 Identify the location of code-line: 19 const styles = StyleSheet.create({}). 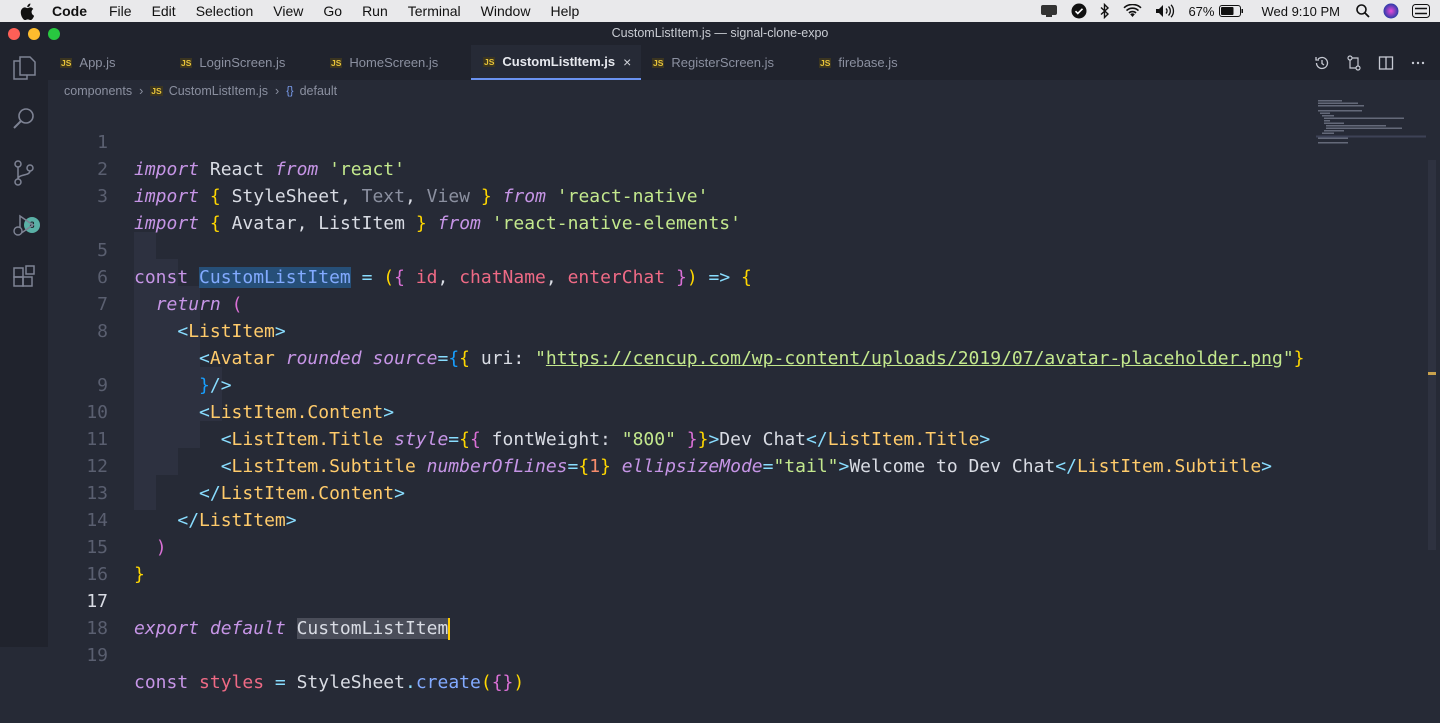
(683, 654).